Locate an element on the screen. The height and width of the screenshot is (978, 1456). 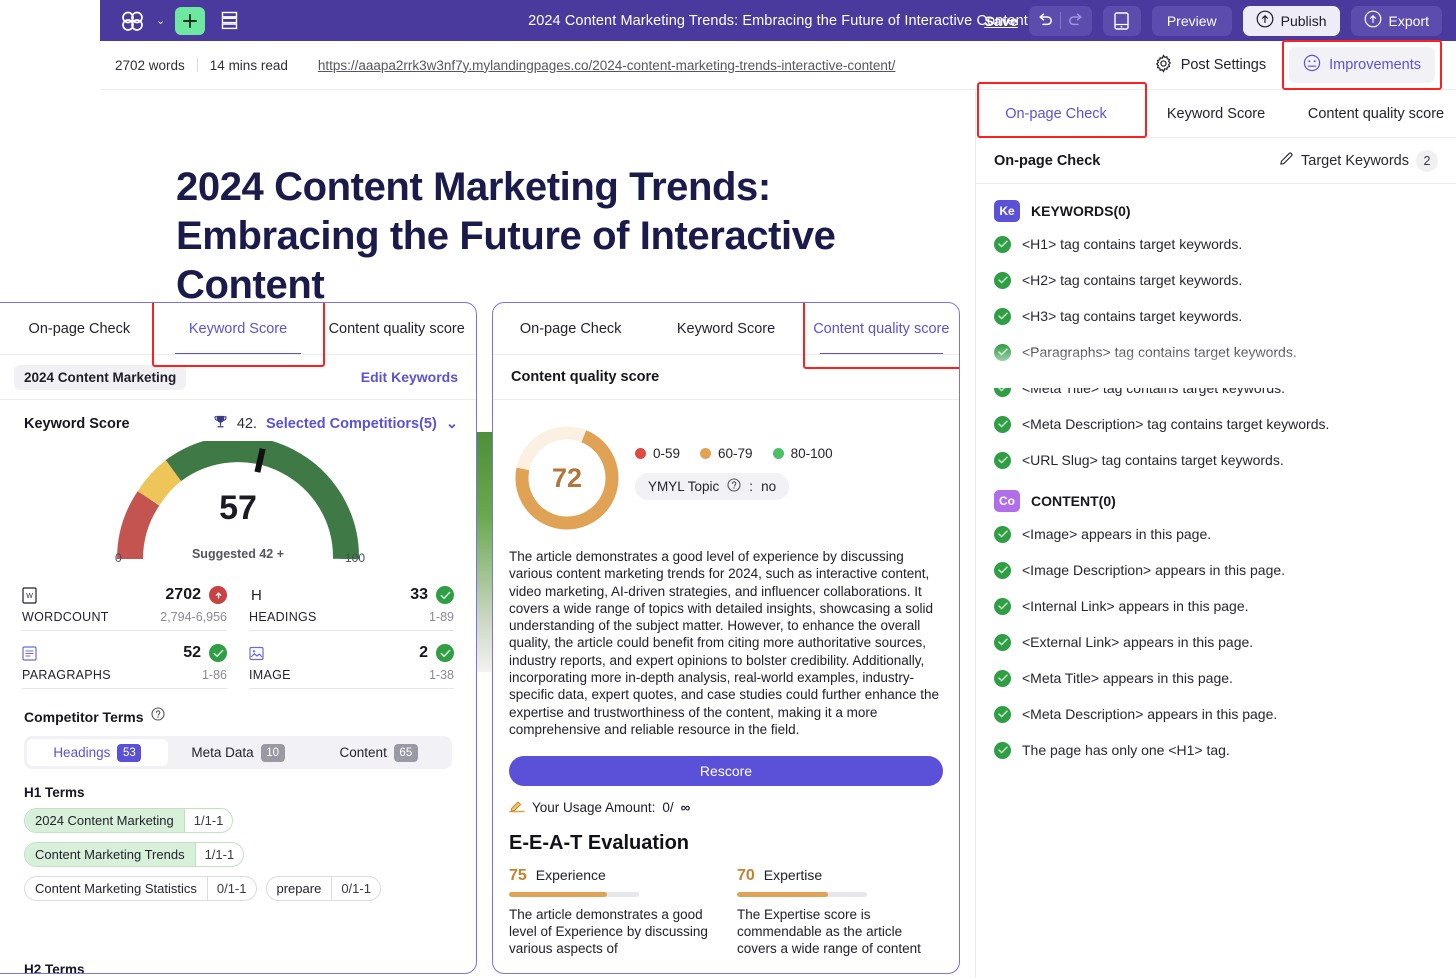
undo-redo-group is located at coordinates (1060, 20).